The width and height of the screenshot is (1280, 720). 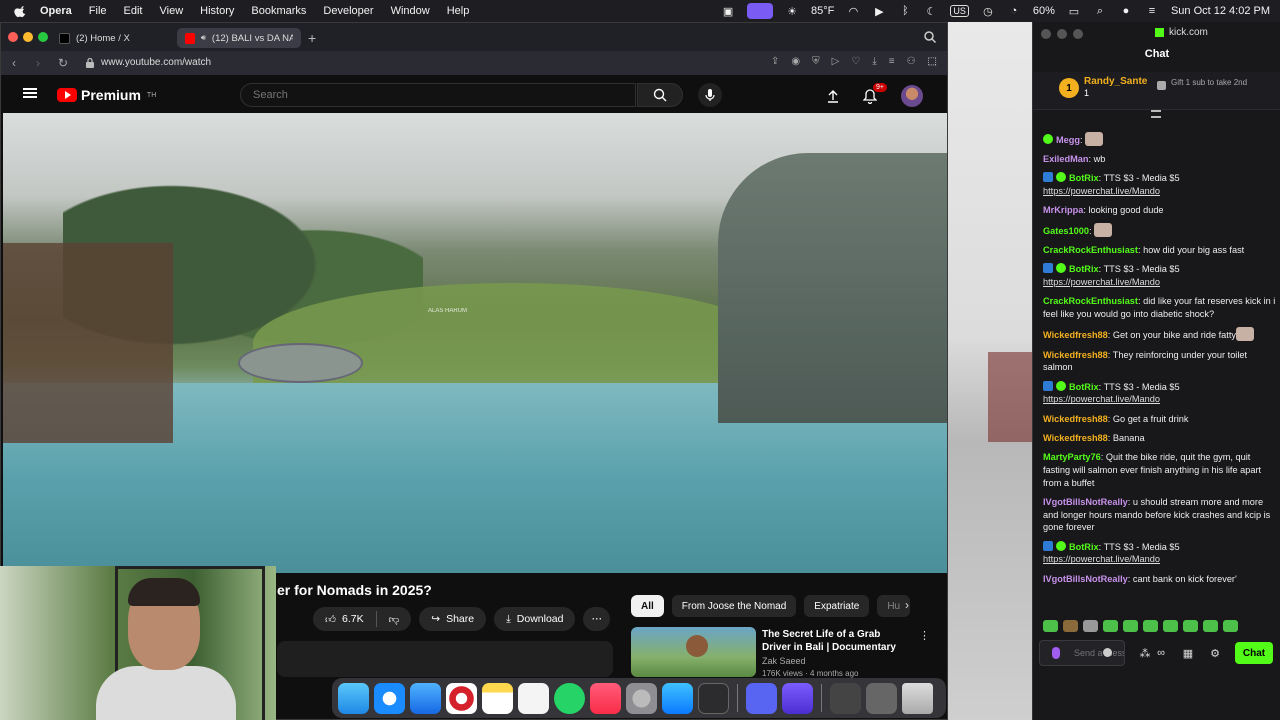 What do you see at coordinates (353, 698) in the screenshot?
I see `finder-icon` at bounding box center [353, 698].